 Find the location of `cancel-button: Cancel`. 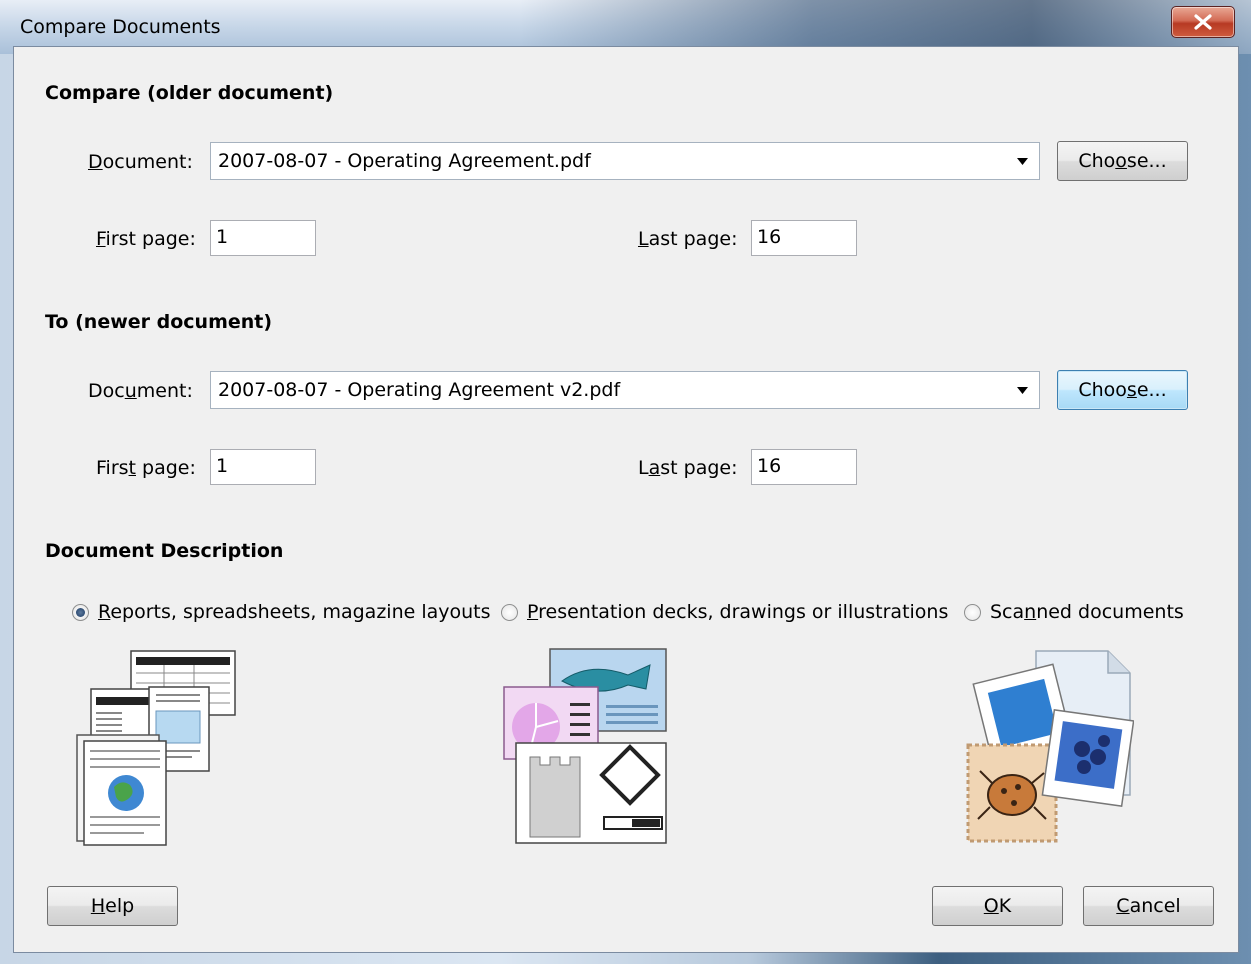

cancel-button: Cancel is located at coordinates (1148, 906).